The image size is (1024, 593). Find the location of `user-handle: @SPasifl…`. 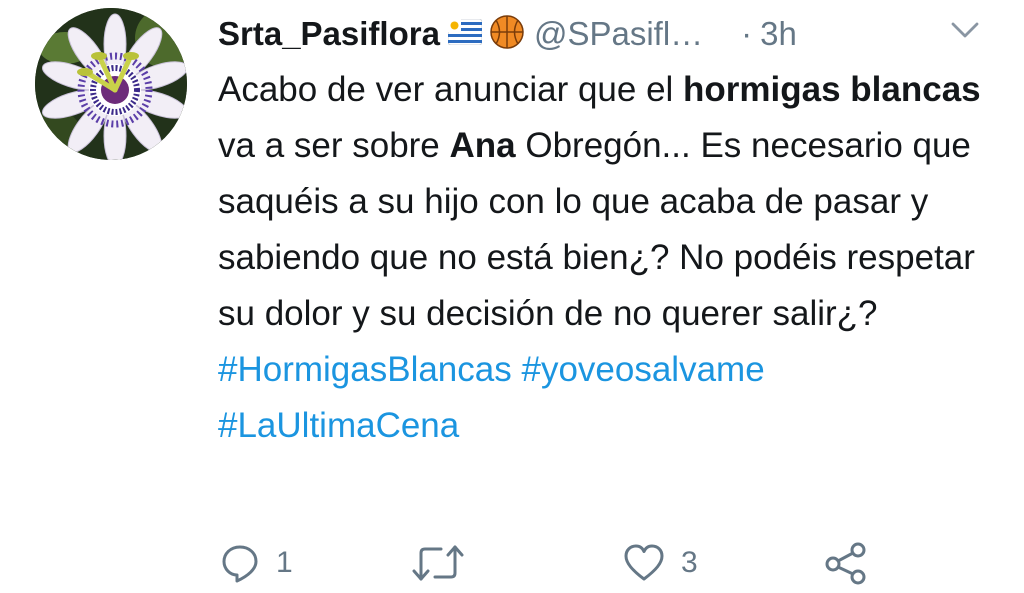

user-handle: @SPasifl… is located at coordinates (618, 34).